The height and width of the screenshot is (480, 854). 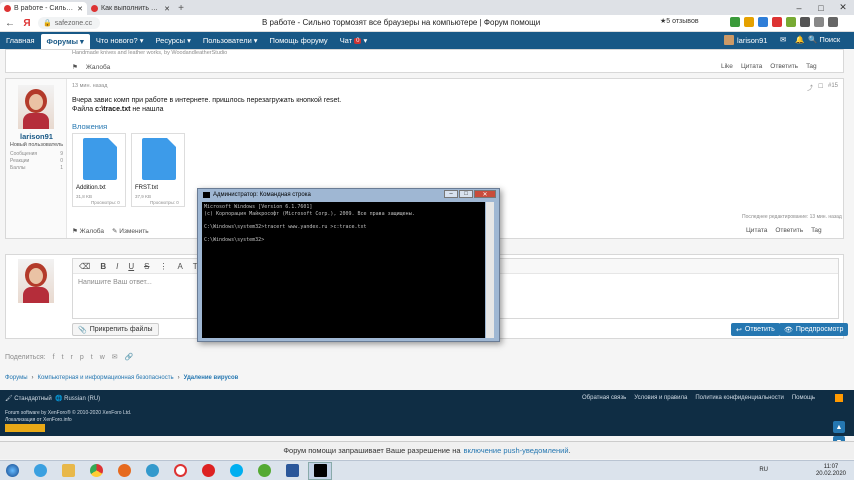 What do you see at coordinates (82, 357) in the screenshot?
I see `pinterest-icon: p` at bounding box center [82, 357].